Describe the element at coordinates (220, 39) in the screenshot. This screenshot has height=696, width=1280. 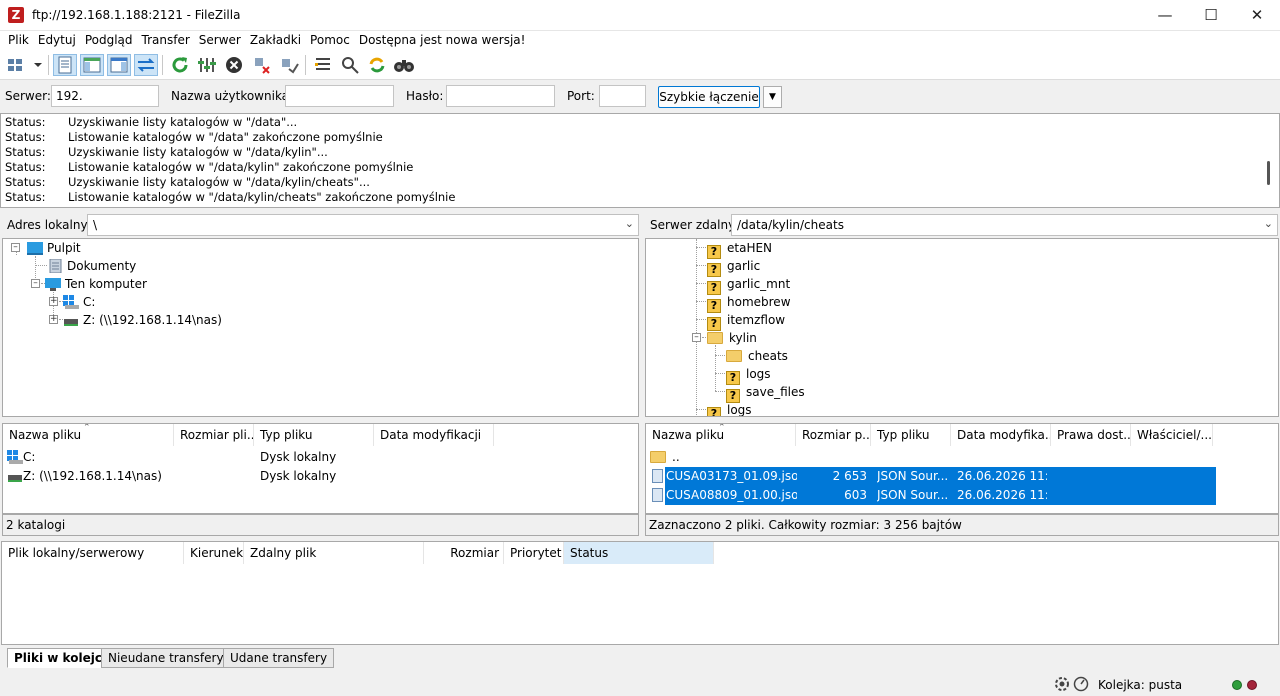
I see `menu-server: Serwer` at that location.